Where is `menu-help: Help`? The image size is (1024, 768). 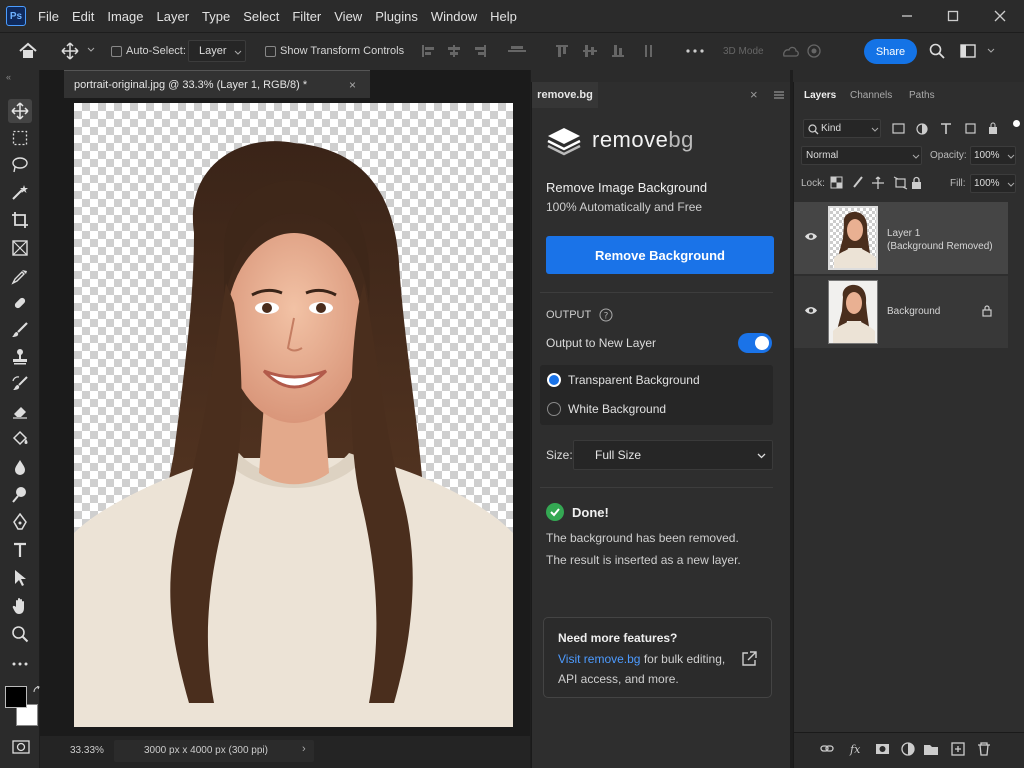 menu-help: Help is located at coordinates (503, 16).